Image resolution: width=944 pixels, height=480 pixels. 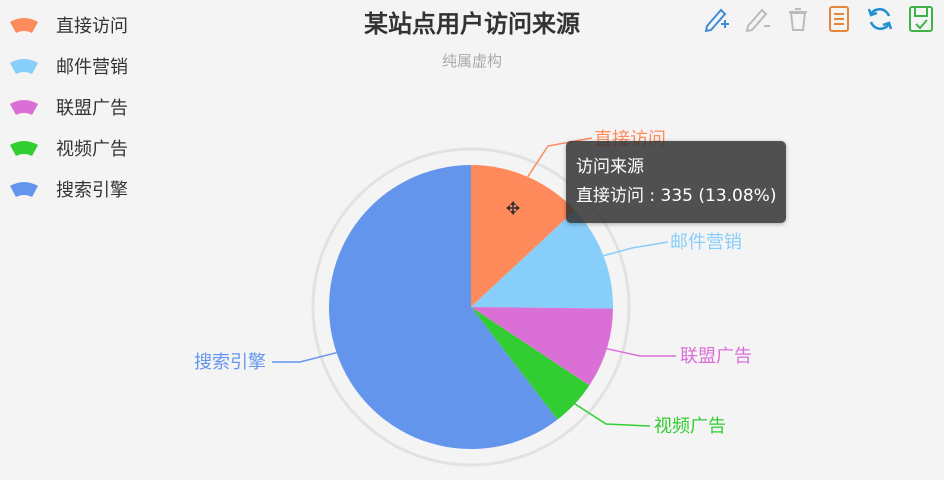 What do you see at coordinates (676, 182) in the screenshot?
I see `tooltip: 访问来源 直接访问 : 335 (13.08%)` at bounding box center [676, 182].